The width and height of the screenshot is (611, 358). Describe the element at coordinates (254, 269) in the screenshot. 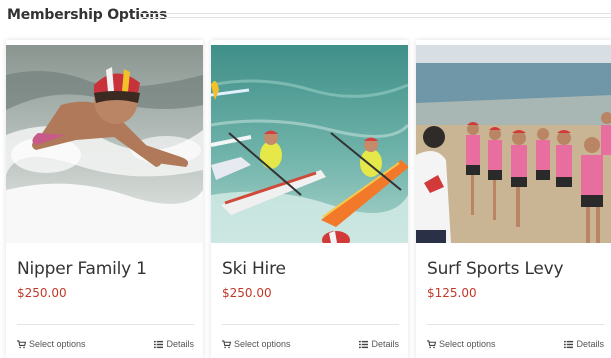

I see `product-title: Ski Hire` at that location.